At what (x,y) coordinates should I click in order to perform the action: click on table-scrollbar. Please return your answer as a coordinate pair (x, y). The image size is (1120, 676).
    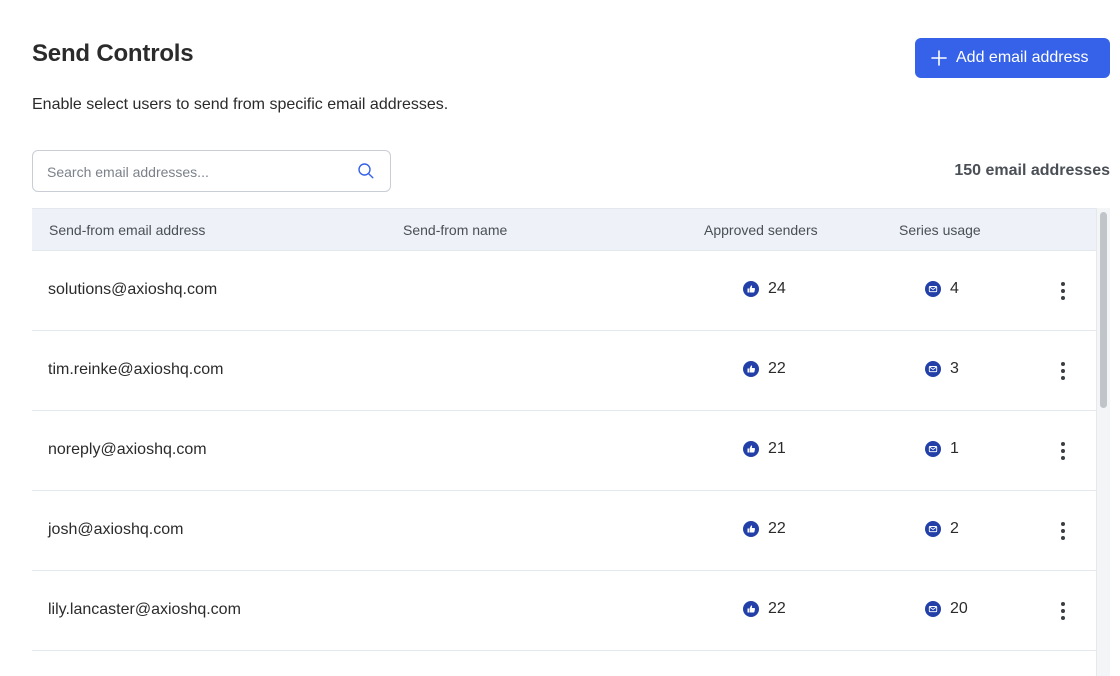
    Looking at the image, I should click on (1103, 442).